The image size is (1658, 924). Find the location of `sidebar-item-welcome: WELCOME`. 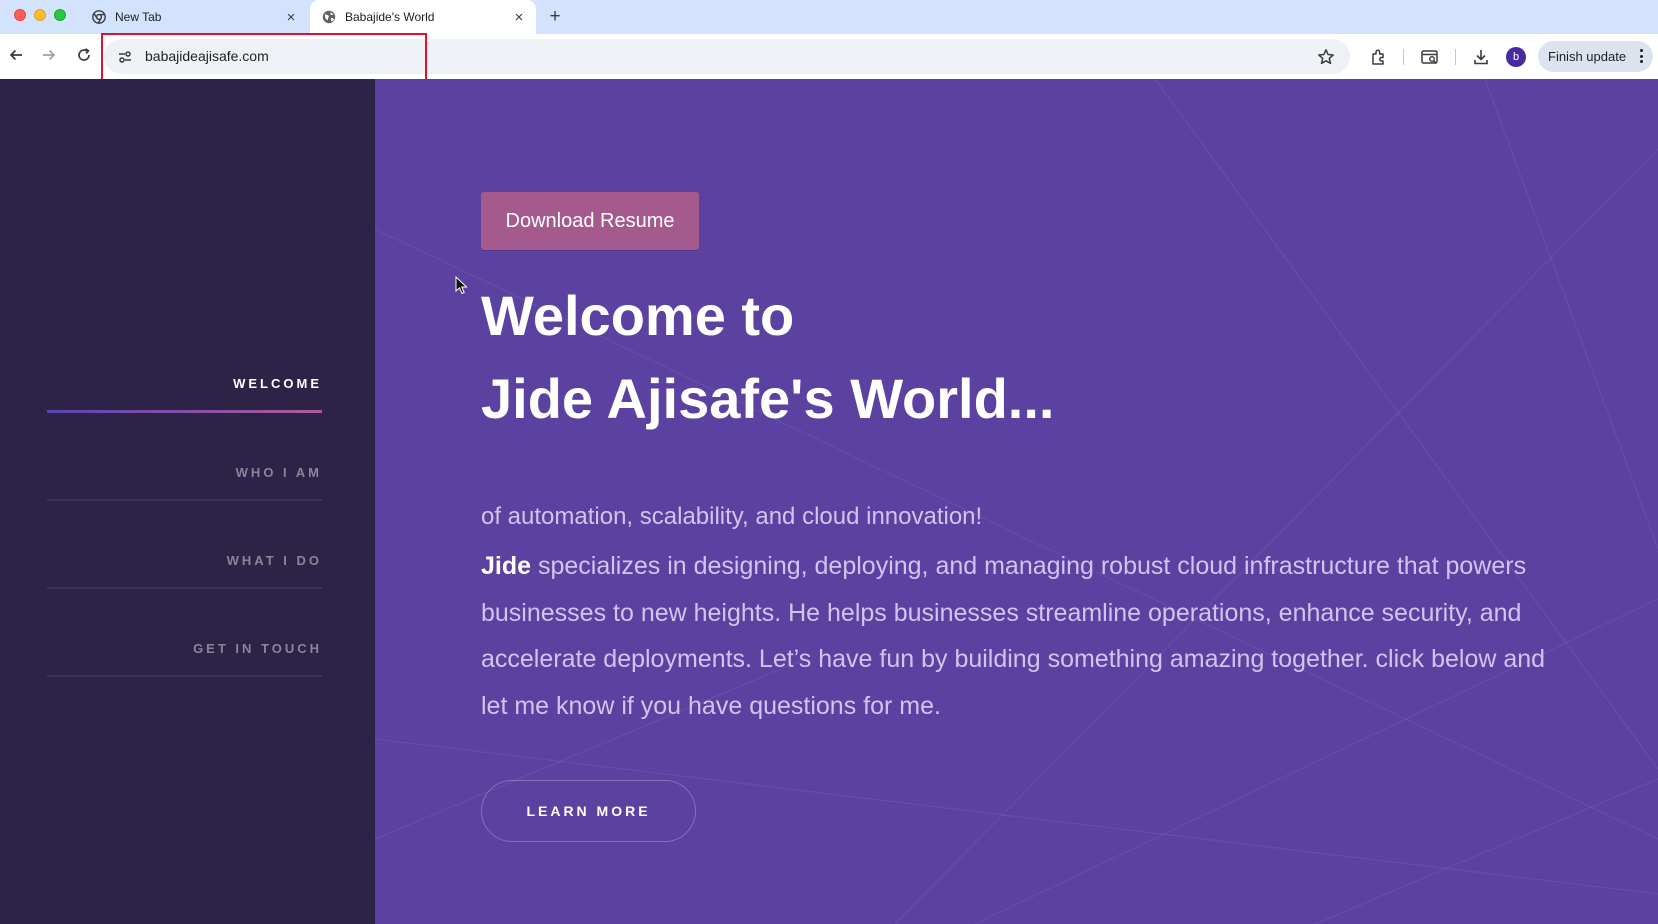

sidebar-item-welcome: WELCOME is located at coordinates (184, 383).